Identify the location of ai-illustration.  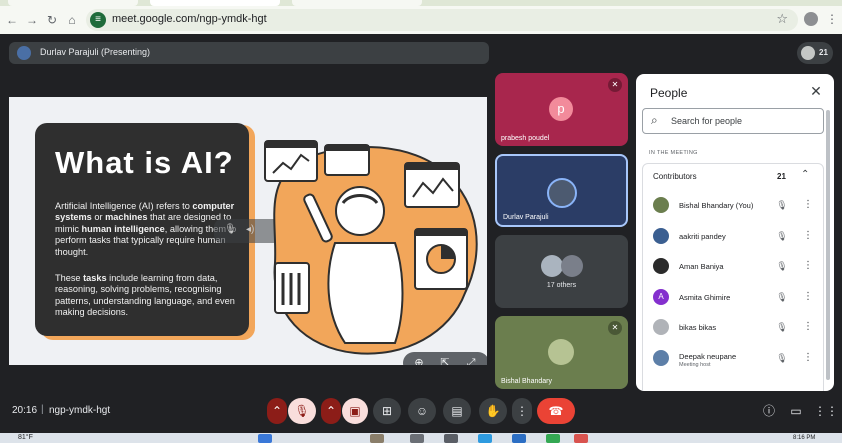
(371, 247).